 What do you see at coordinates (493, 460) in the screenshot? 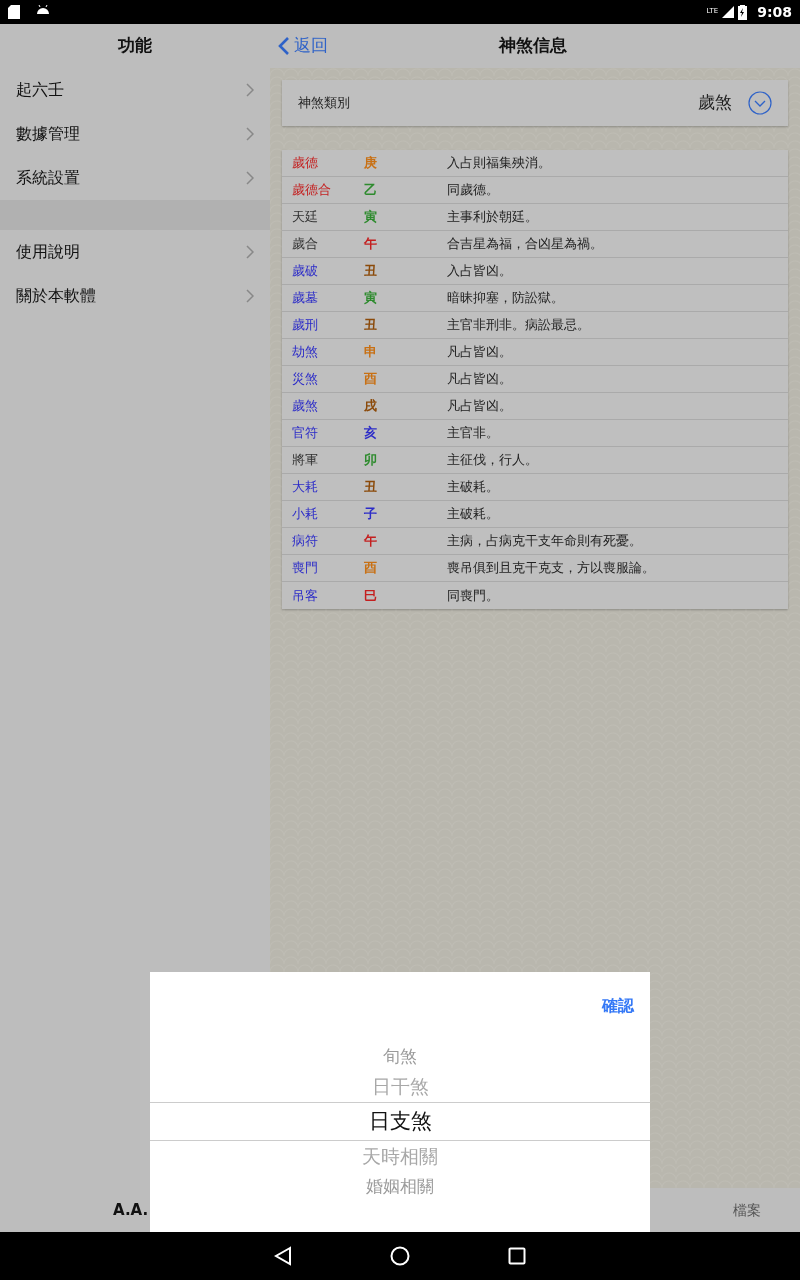
I see `table-cell-text: 主征伐，行人。` at bounding box center [493, 460].